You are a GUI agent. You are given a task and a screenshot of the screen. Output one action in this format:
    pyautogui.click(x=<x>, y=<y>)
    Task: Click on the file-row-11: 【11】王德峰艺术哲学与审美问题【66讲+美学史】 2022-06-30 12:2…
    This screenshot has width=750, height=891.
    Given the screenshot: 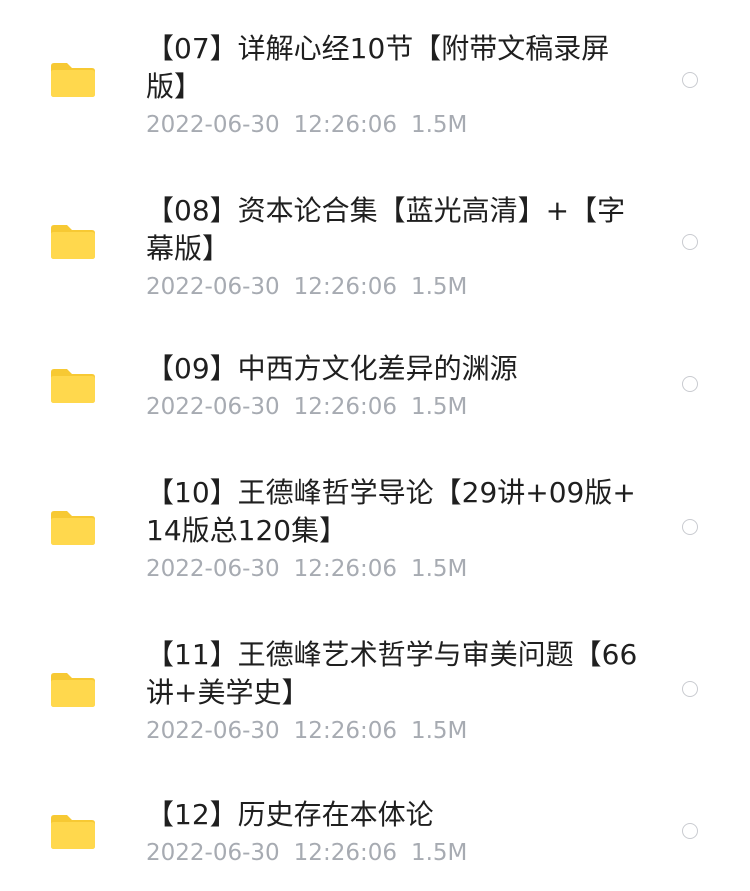 What is the action you would take?
    pyautogui.click(x=375, y=699)
    